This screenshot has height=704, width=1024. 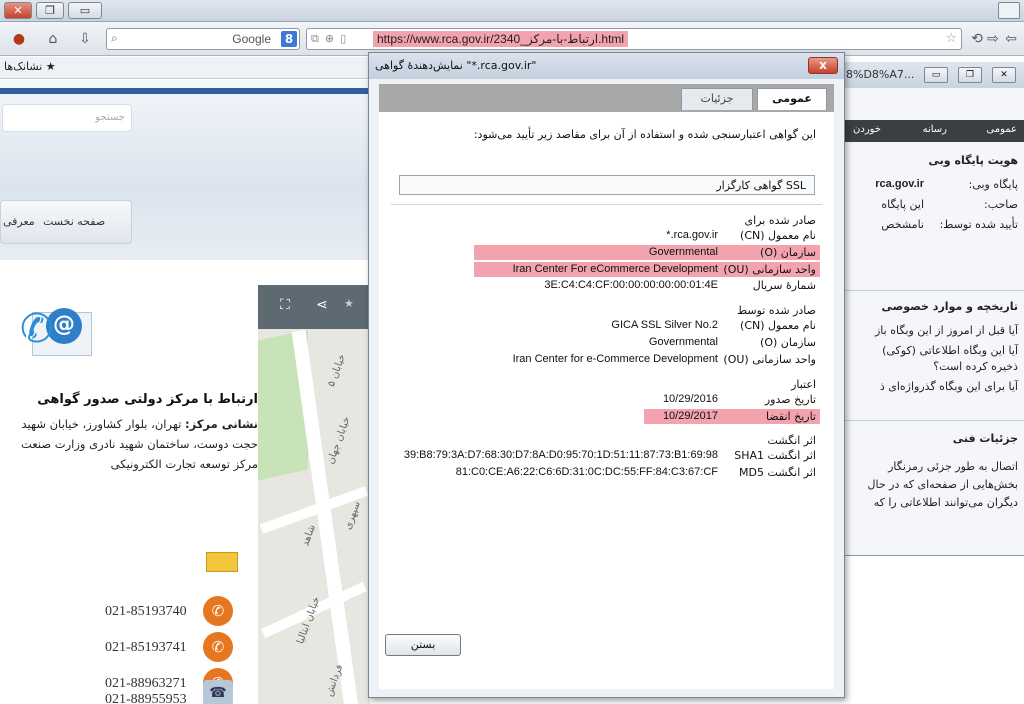 I want to click on window-minimize-button: ▭, so click(x=85, y=10).